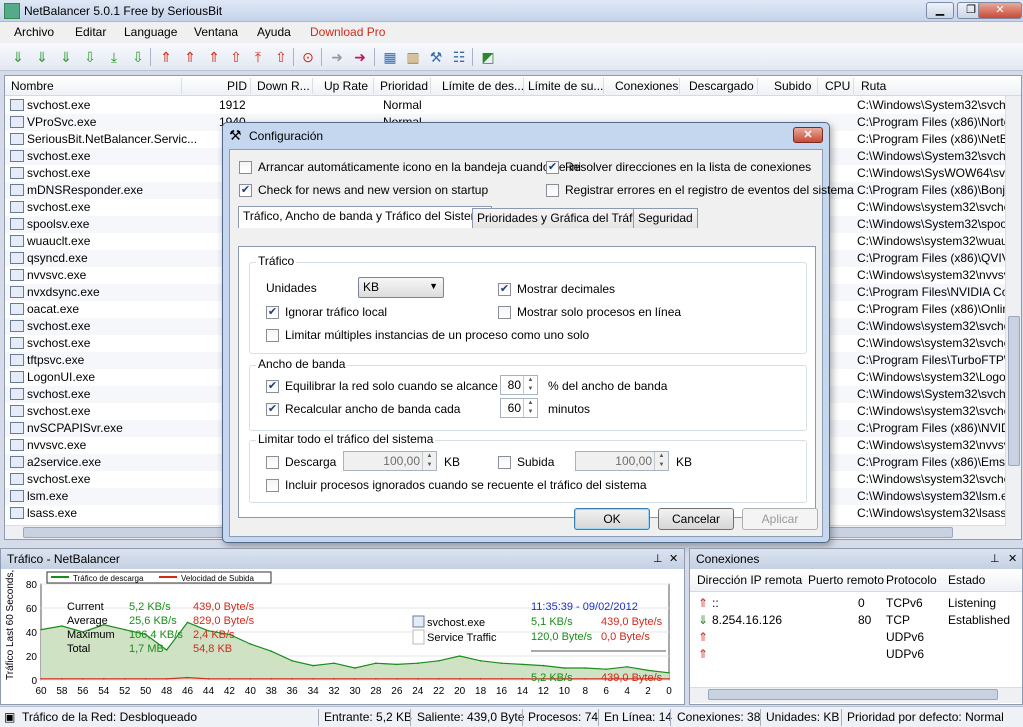  What do you see at coordinates (721, 86) in the screenshot?
I see `col-descargado: Descargado` at bounding box center [721, 86].